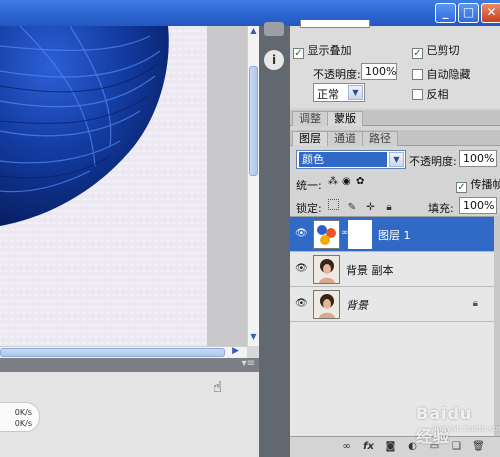 This screenshot has width=500, height=457. What do you see at coordinates (433, 161) in the screenshot?
I see `layer-opacity-label: 不透明度:` at bounding box center [433, 161].